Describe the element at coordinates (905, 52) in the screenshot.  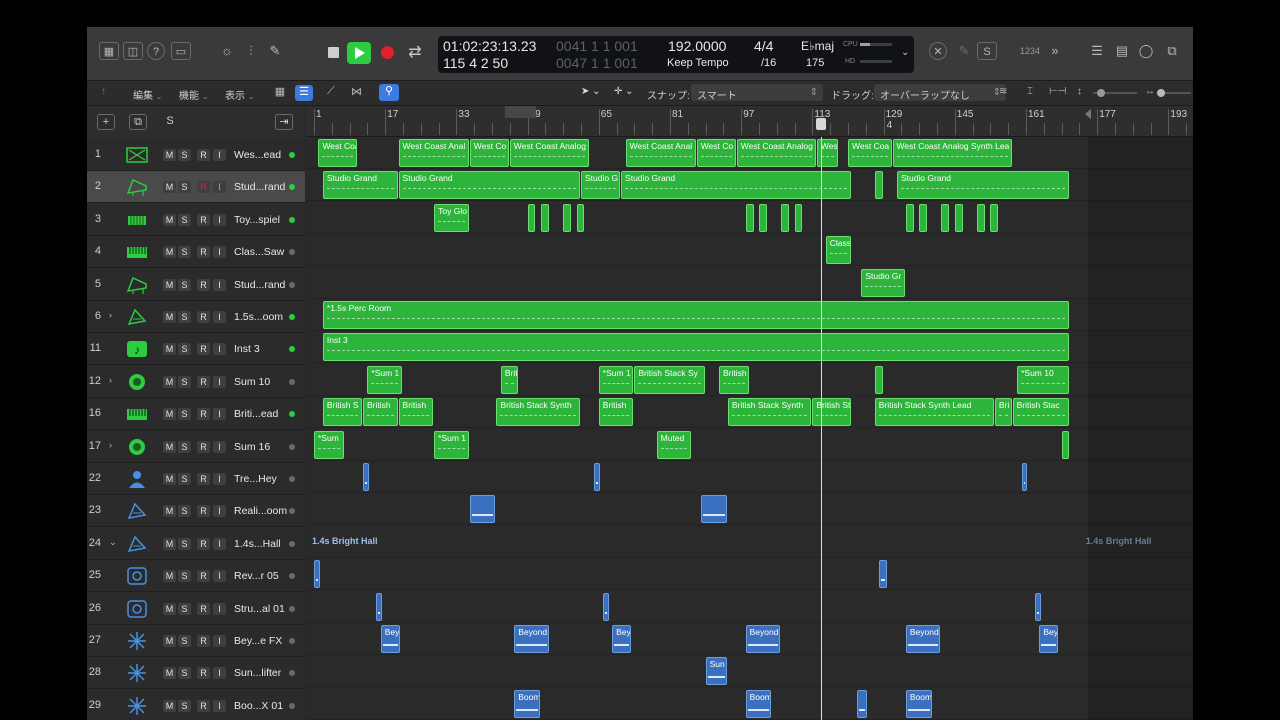
I see `lcd-dropdown-icon: ⌄` at that location.